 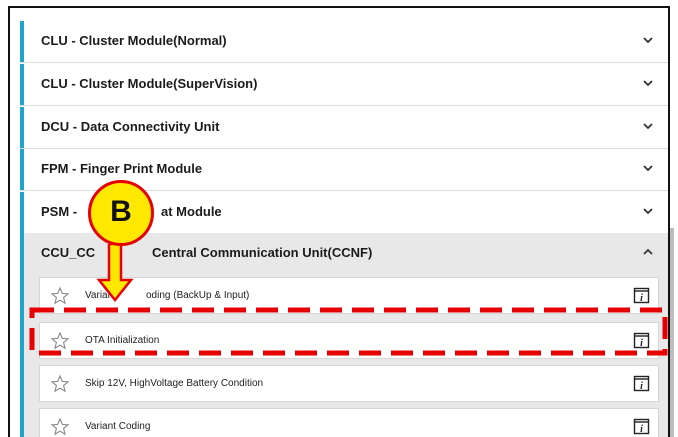 What do you see at coordinates (648, 252) in the screenshot?
I see `chevron-up-icon` at bounding box center [648, 252].